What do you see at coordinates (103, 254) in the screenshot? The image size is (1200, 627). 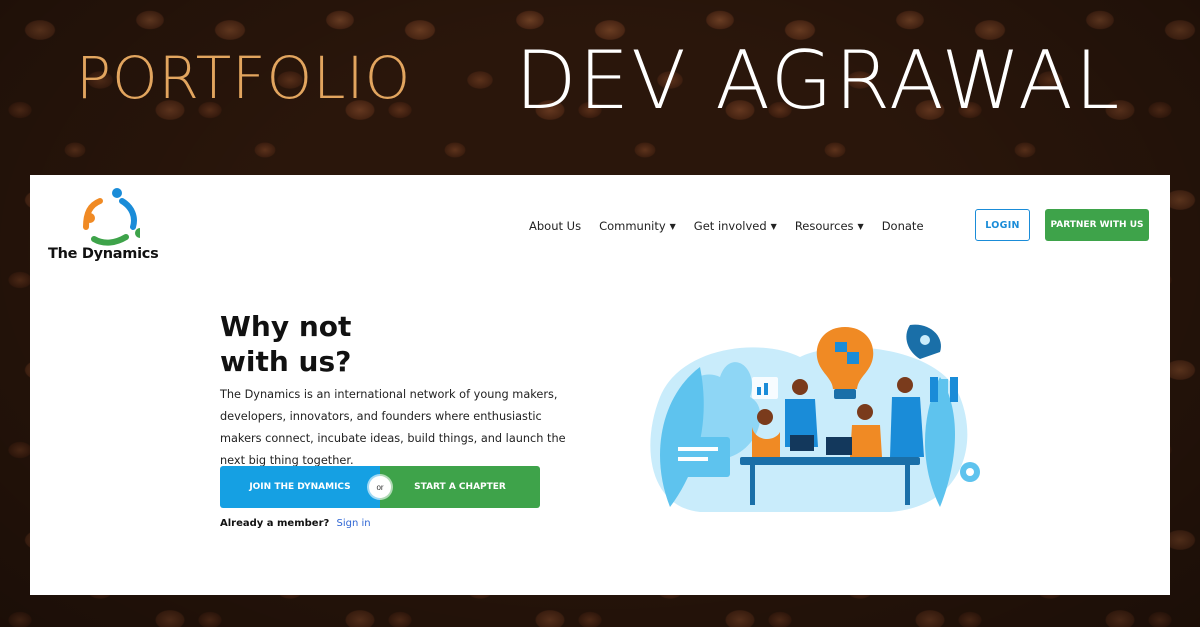 I see `logo-wordmark: The Dynamics` at bounding box center [103, 254].